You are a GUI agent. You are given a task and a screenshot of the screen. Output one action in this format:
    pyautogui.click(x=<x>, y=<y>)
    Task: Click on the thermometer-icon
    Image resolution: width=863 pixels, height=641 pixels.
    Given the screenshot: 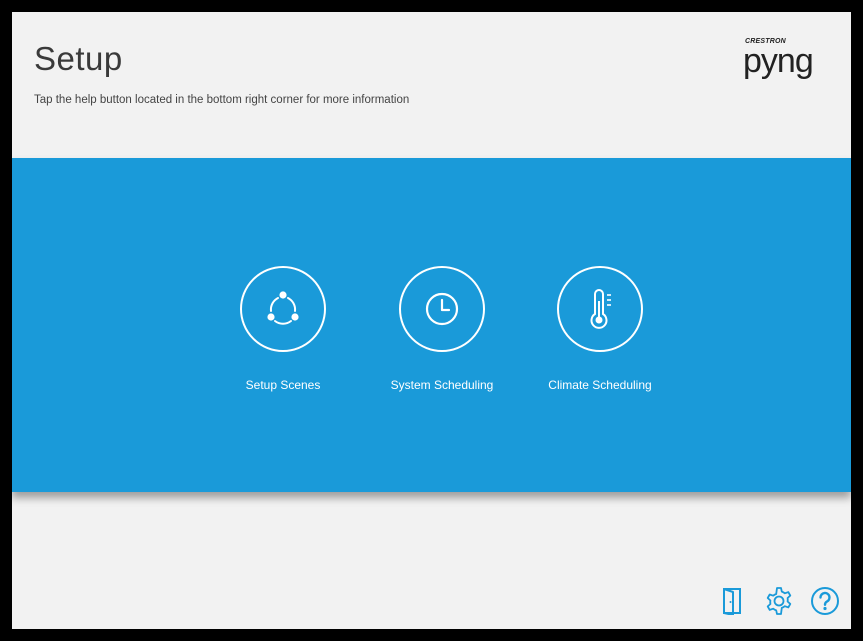 What is the action you would take?
    pyautogui.click(x=600, y=309)
    